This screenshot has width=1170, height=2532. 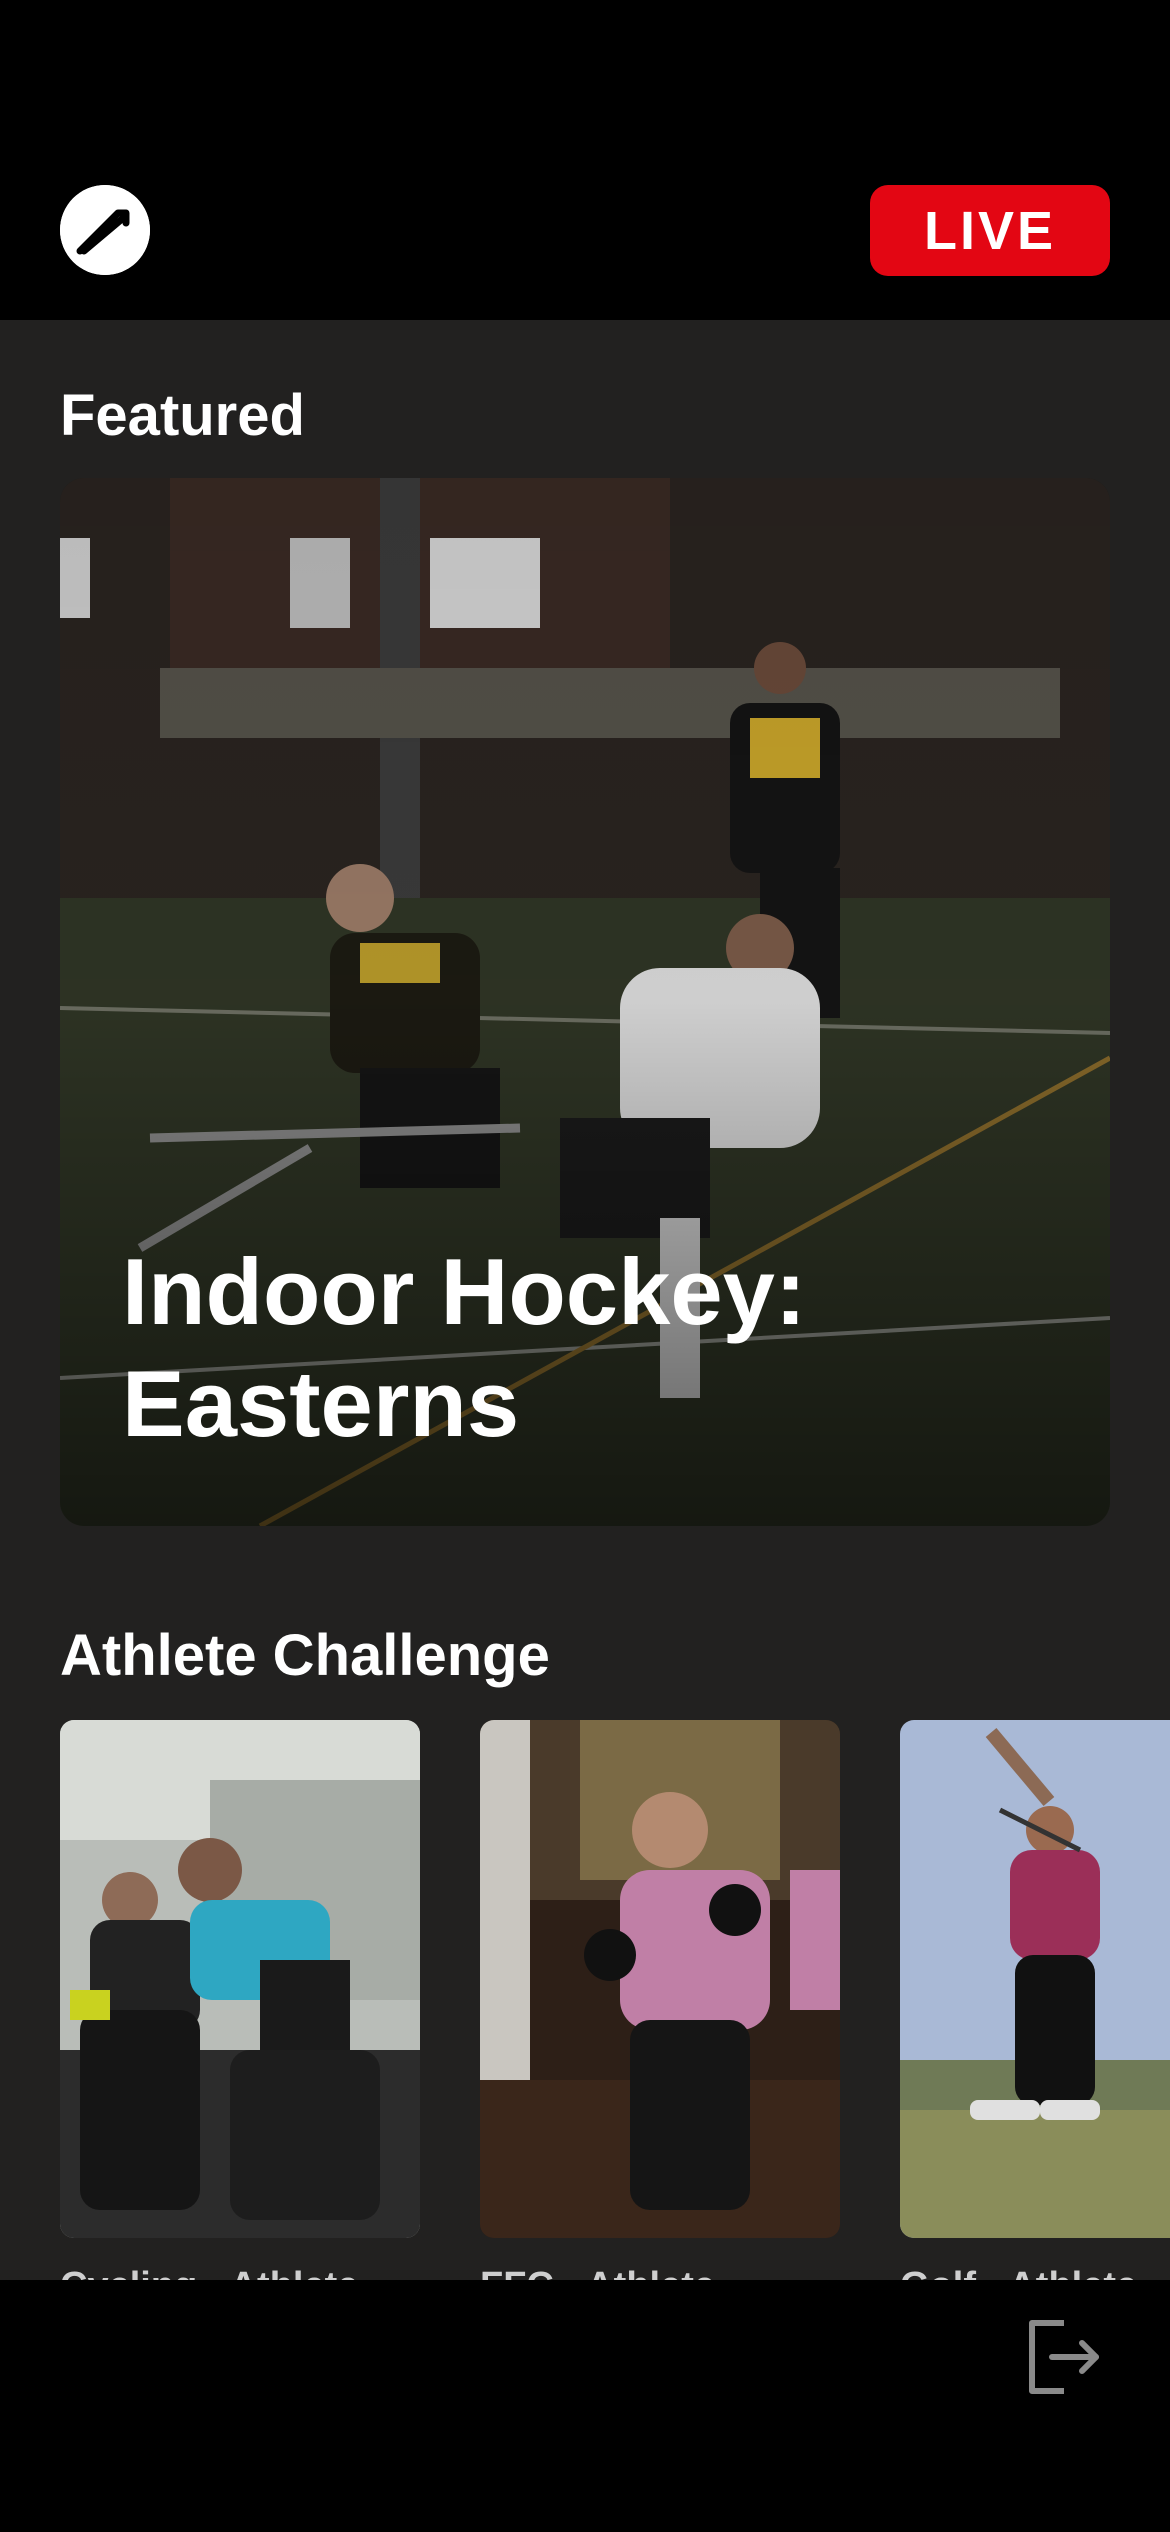 I want to click on challenge-card-ffc, so click(x=660, y=1979).